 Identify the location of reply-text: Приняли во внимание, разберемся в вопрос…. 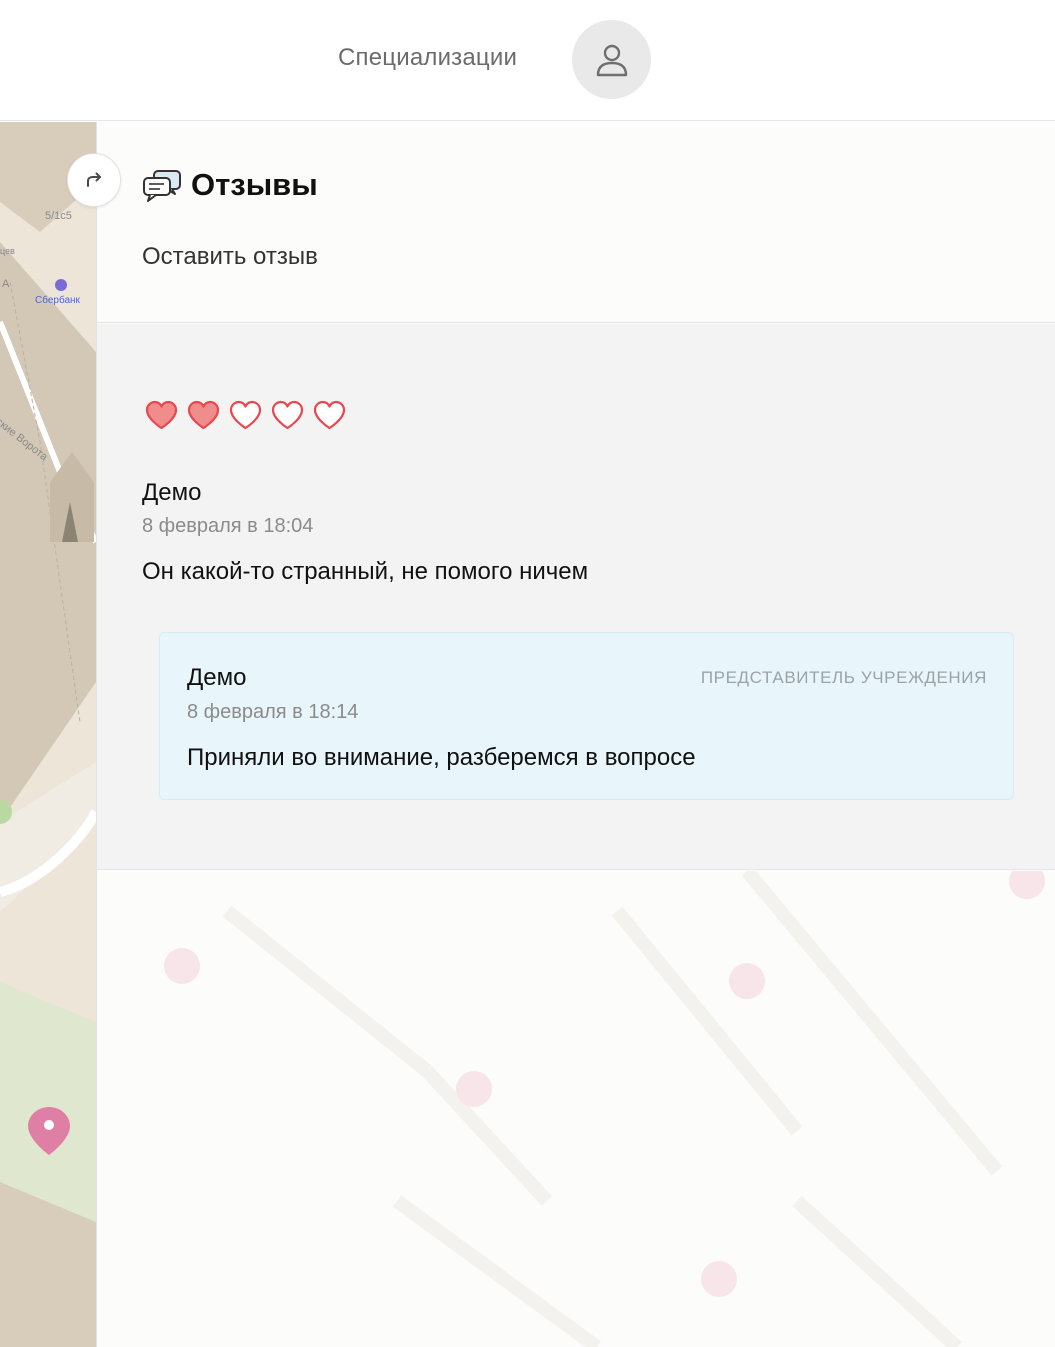
(441, 757).